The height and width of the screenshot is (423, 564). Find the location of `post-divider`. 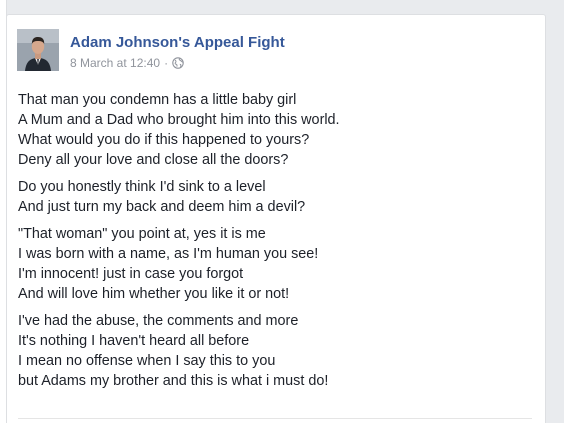

post-divider is located at coordinates (275, 418).